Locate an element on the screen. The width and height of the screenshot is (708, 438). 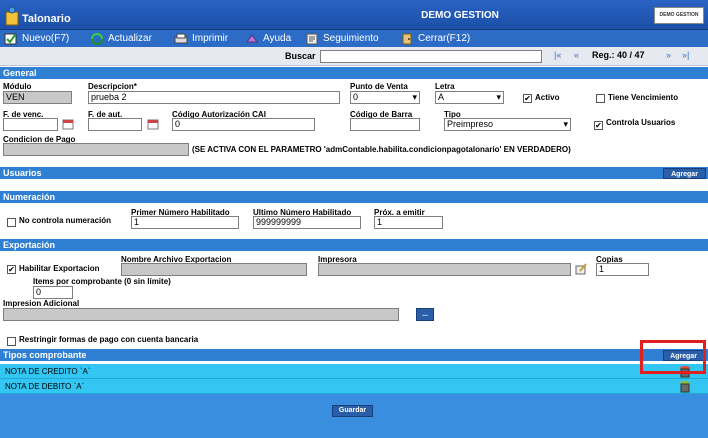
close-button: Cerrar(F12) is located at coordinates (435, 38).